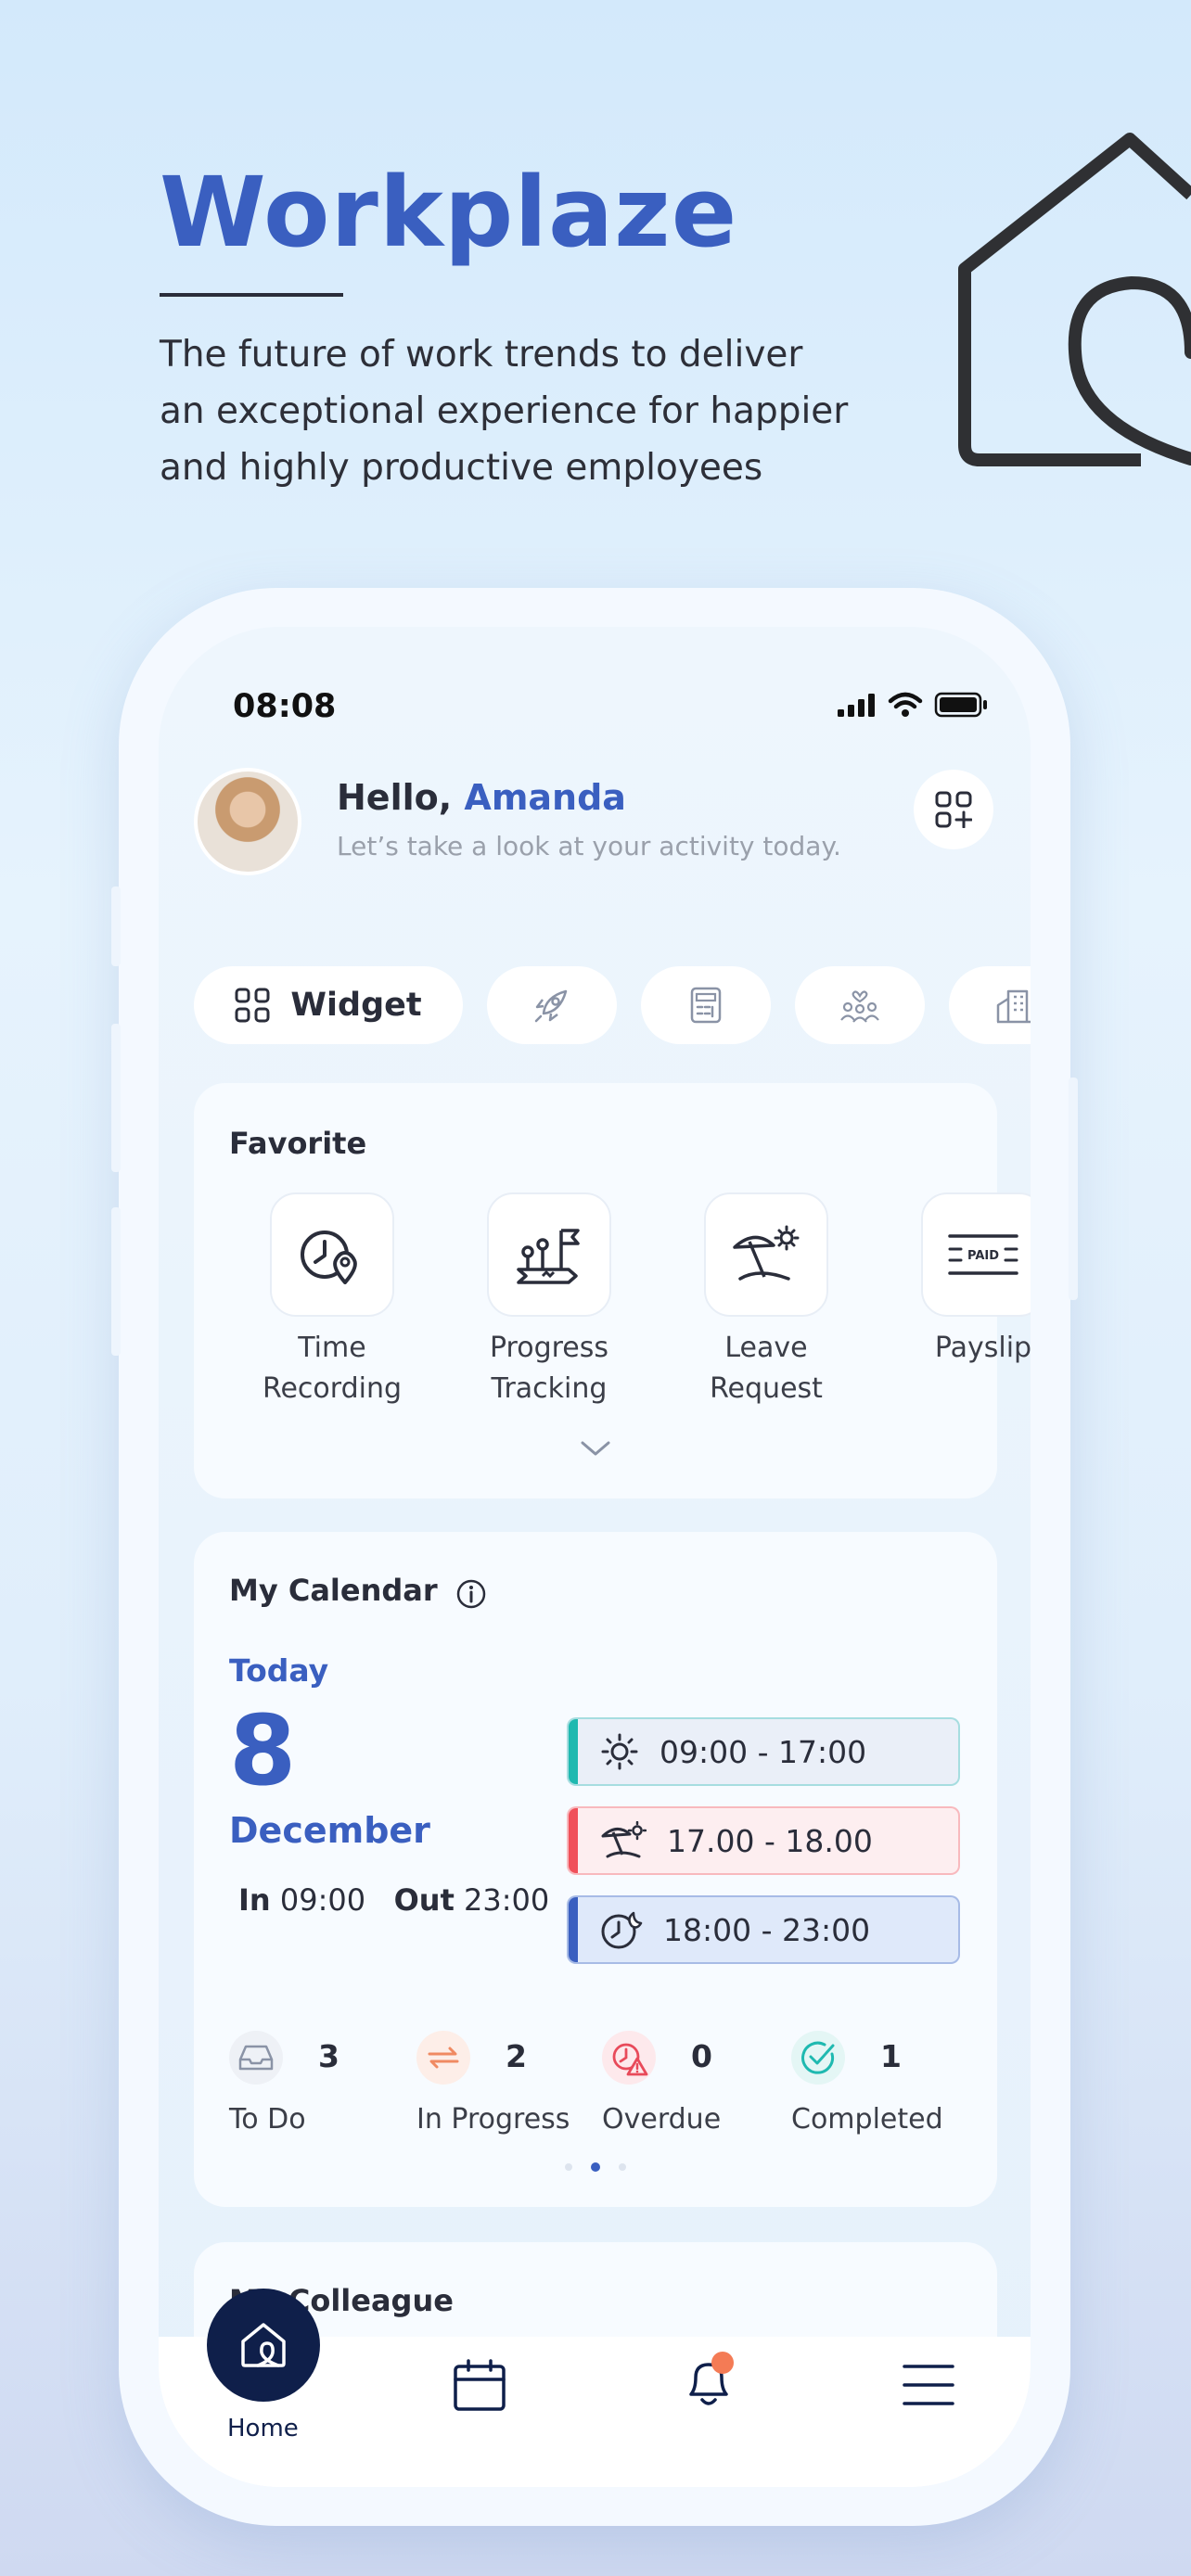  I want to click on out-time: 23:00, so click(507, 1900).